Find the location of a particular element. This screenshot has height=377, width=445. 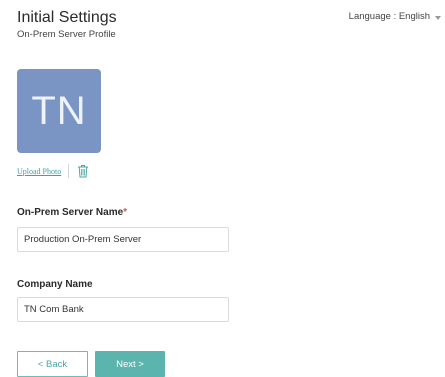

server-name-input is located at coordinates (123, 239).